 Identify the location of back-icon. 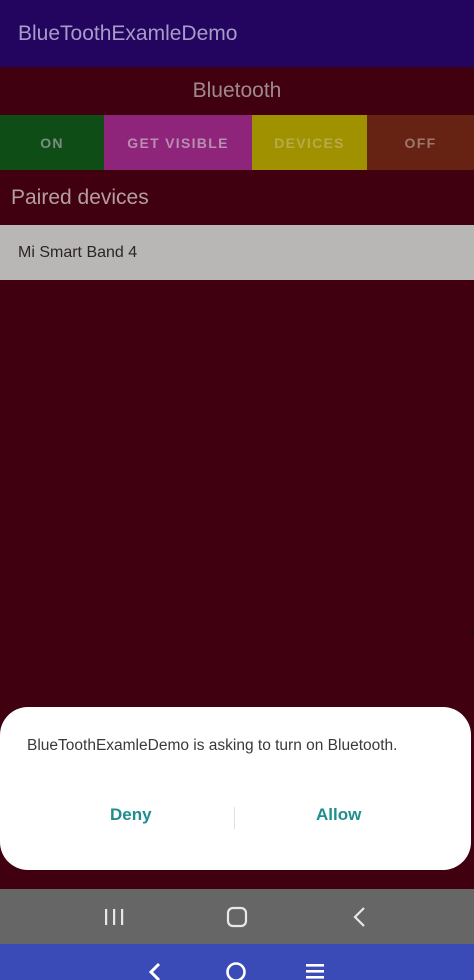
(360, 916).